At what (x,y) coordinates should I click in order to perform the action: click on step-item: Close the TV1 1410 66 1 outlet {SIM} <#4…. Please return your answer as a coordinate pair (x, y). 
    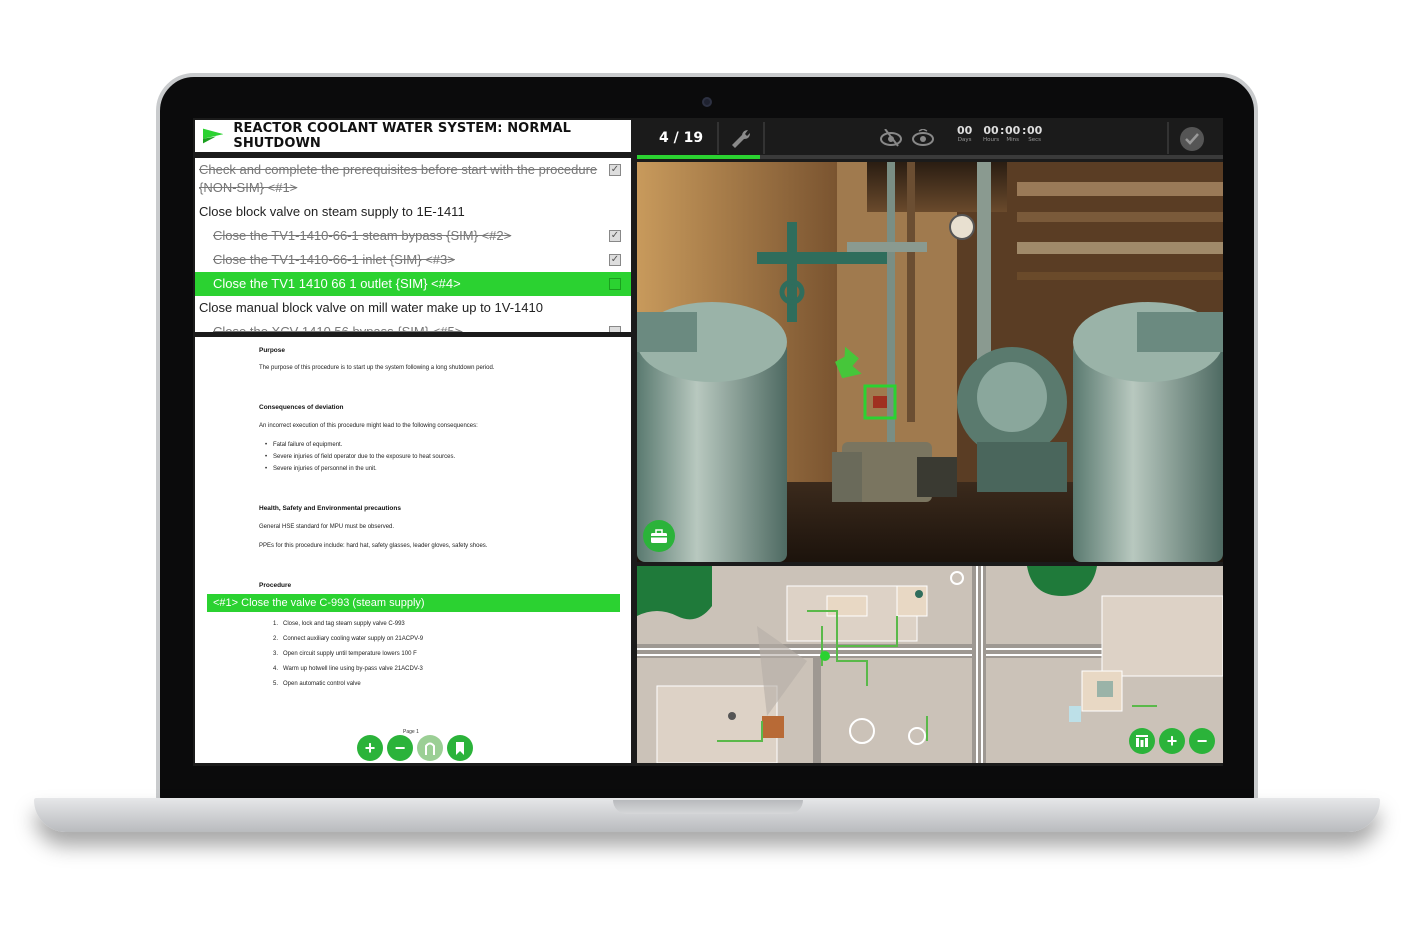
    Looking at the image, I should click on (413, 284).